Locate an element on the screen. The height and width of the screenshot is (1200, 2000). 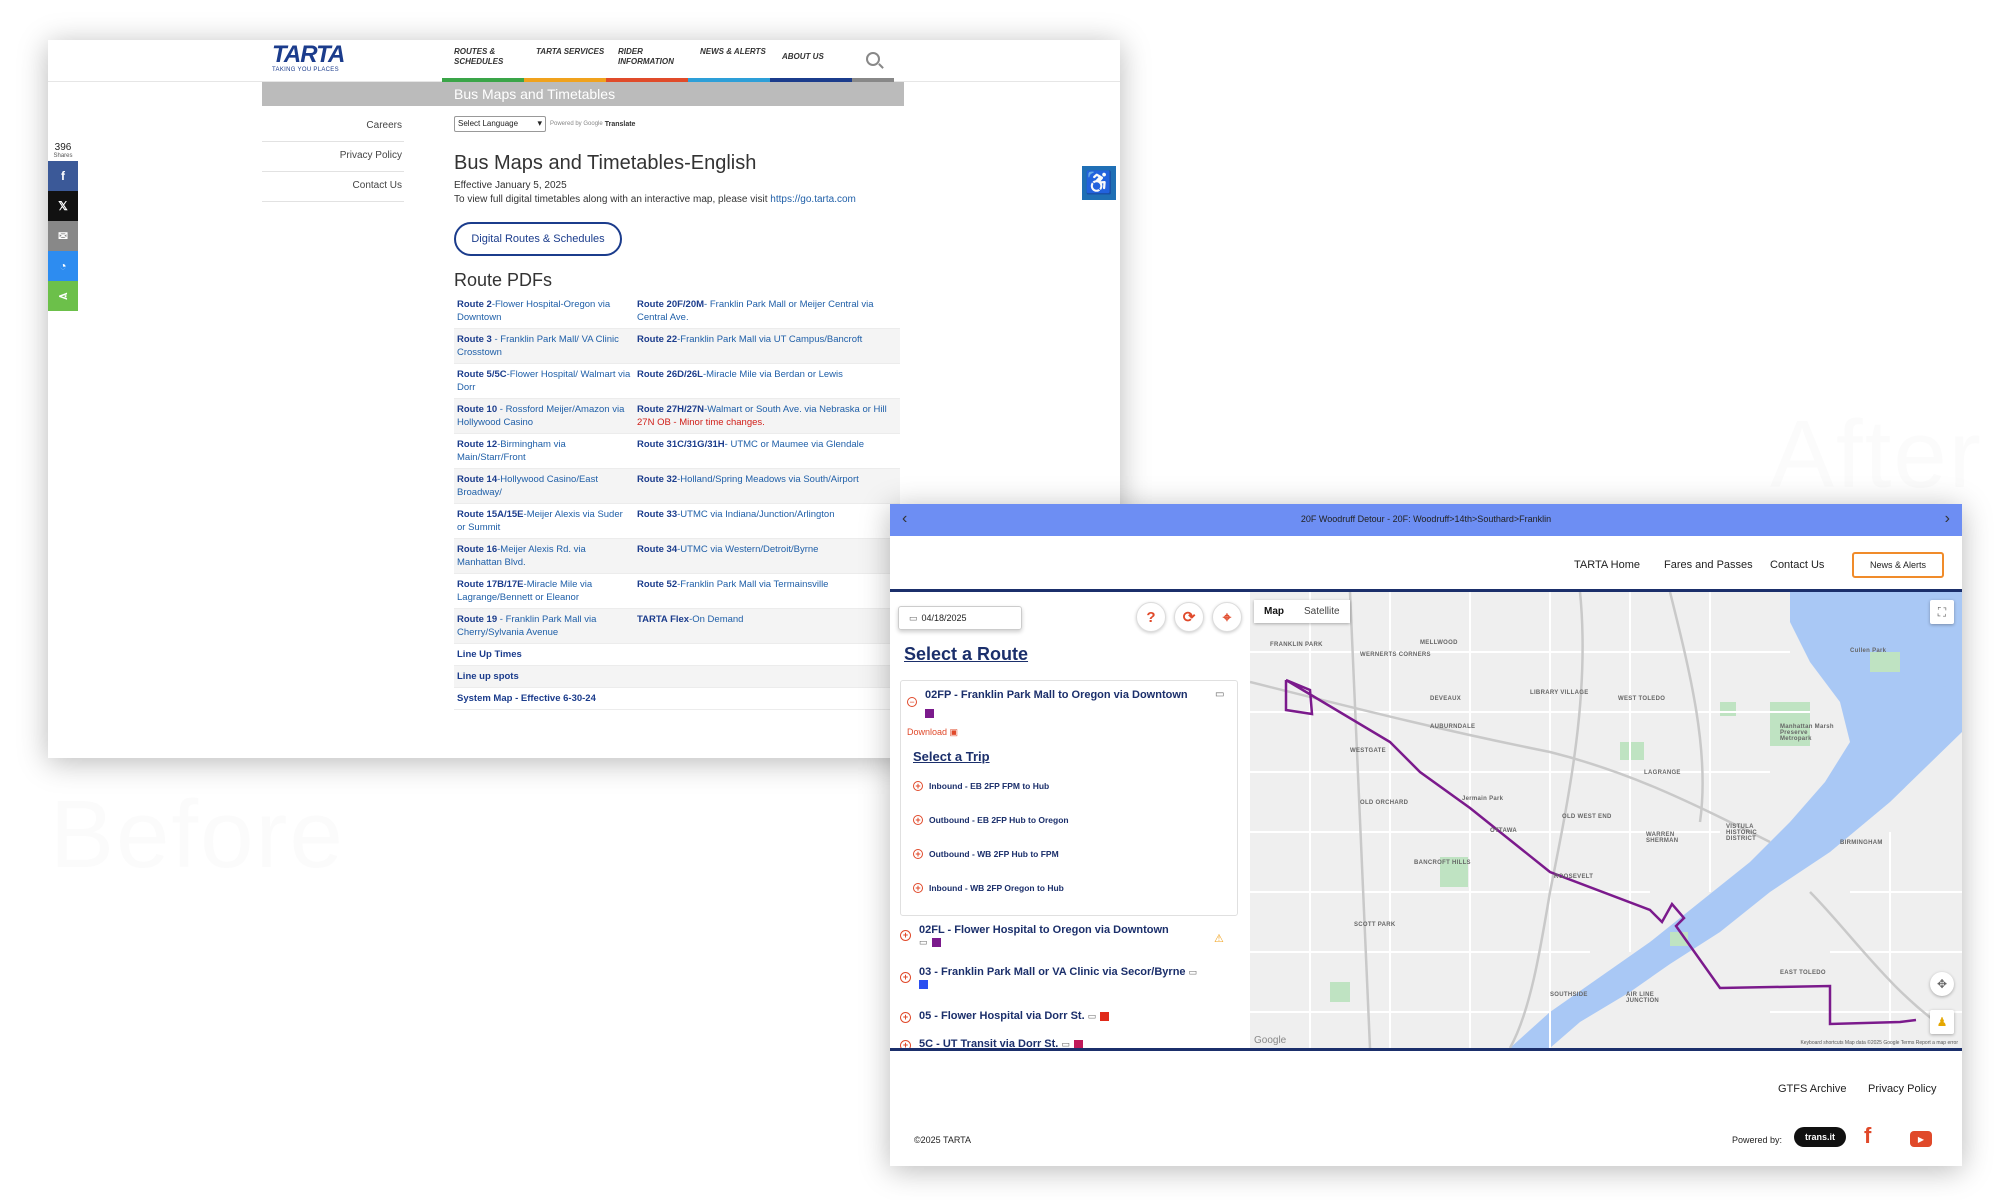
refresh-button: ⟳ is located at coordinates (1189, 617).